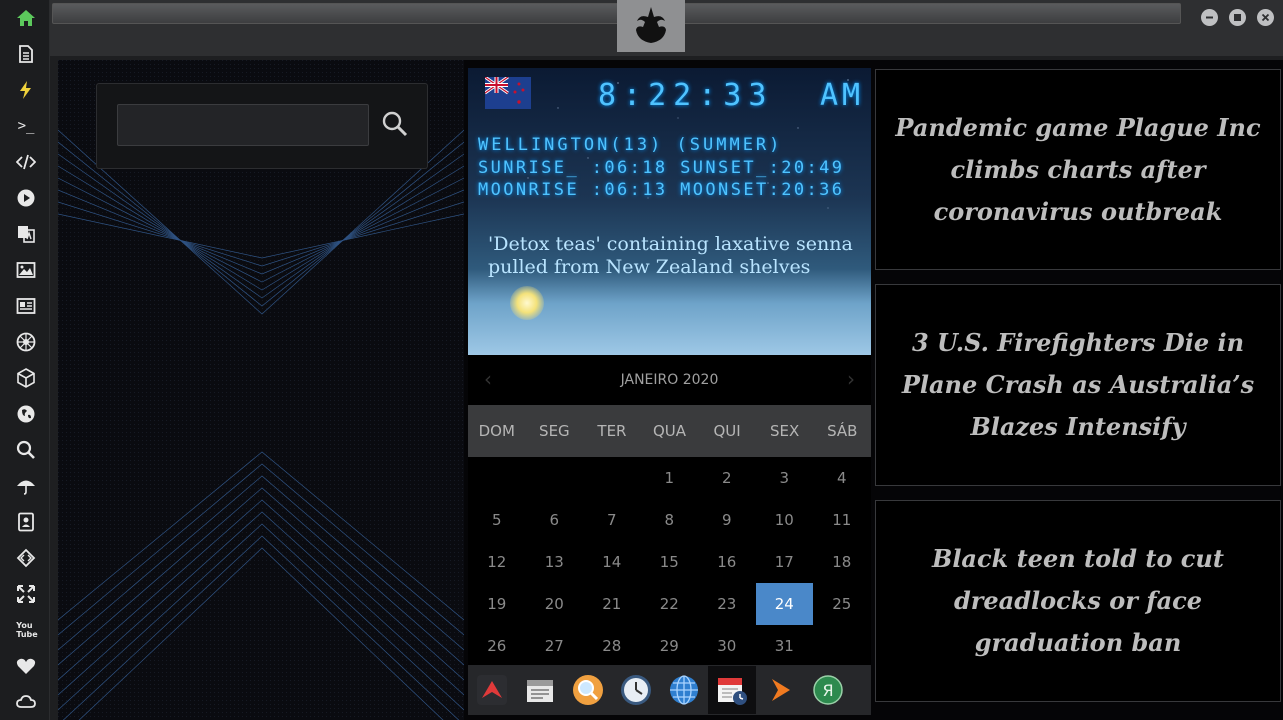  Describe the element at coordinates (785, 478) in the screenshot. I see `calendar-day: 3` at that location.